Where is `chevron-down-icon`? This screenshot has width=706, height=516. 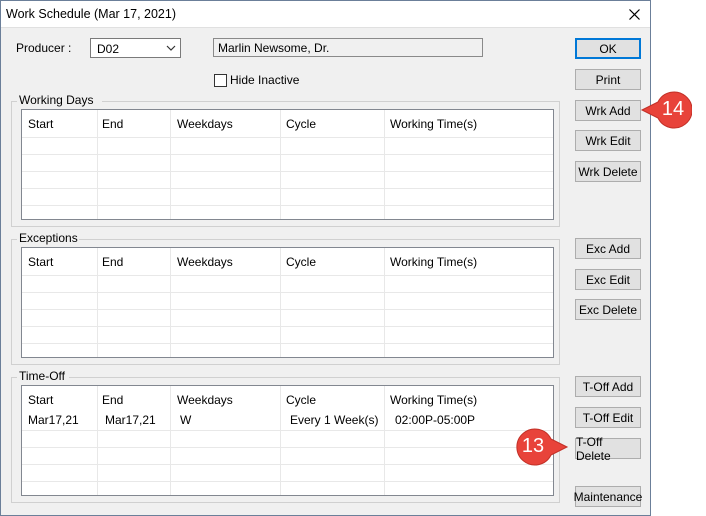
chevron-down-icon is located at coordinates (171, 48).